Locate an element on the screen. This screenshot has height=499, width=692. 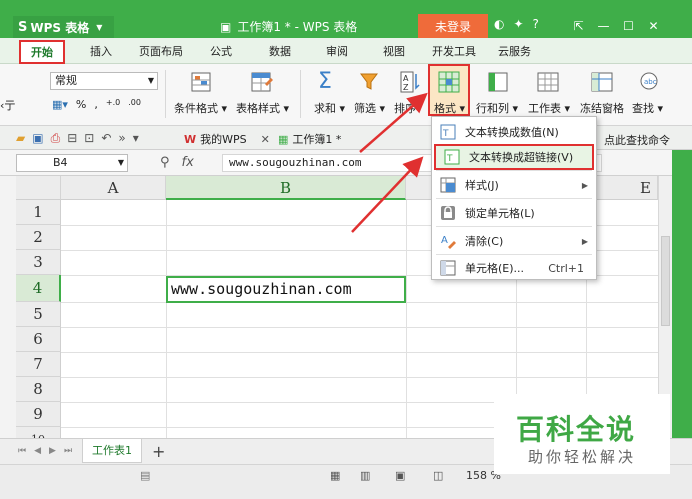
prev-sheet-icon: ◀ is located at coordinates (37, 451).